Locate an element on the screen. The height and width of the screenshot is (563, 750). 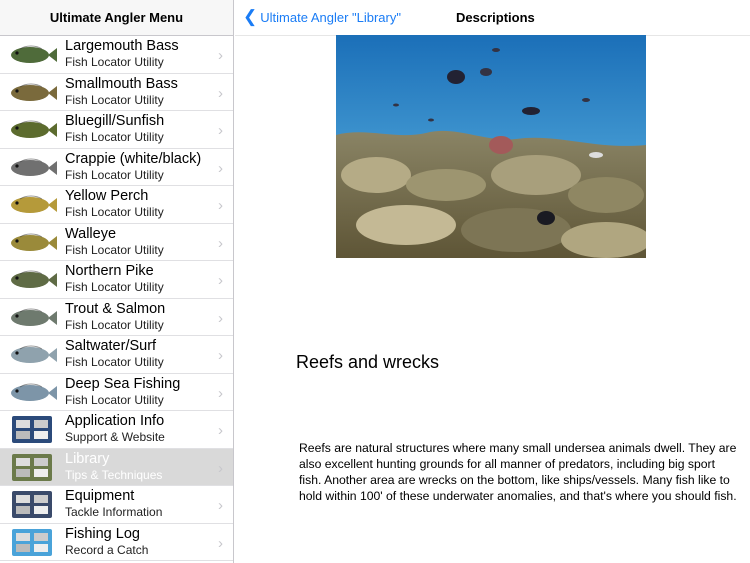
sidebar-item: Largemouth Bass Fish Locator Utility › is located at coordinates (116, 55).